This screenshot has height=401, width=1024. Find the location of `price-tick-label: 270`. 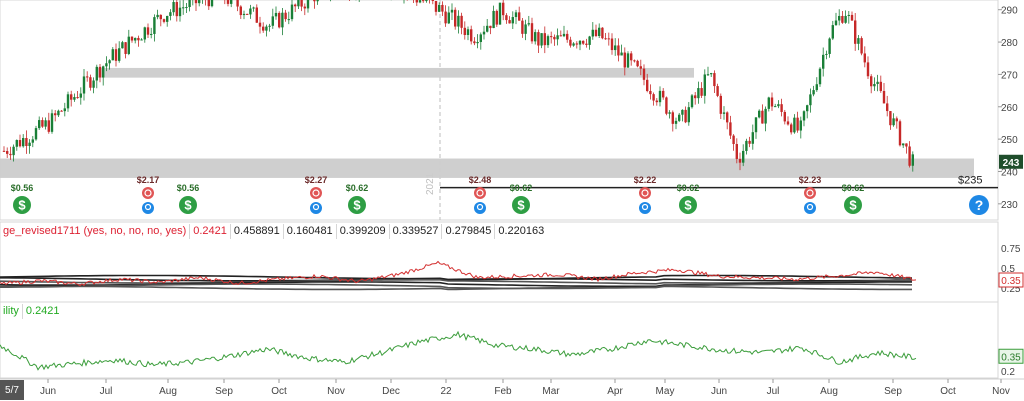

price-tick-label: 270 is located at coordinates (1009, 75).